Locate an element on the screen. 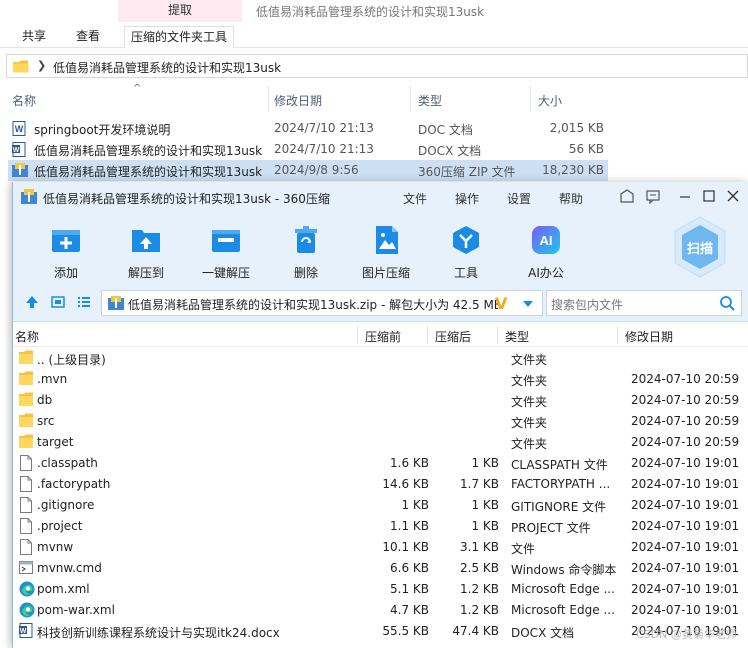 The image size is (748, 648). size-before: 1 KB is located at coordinates (415, 505).